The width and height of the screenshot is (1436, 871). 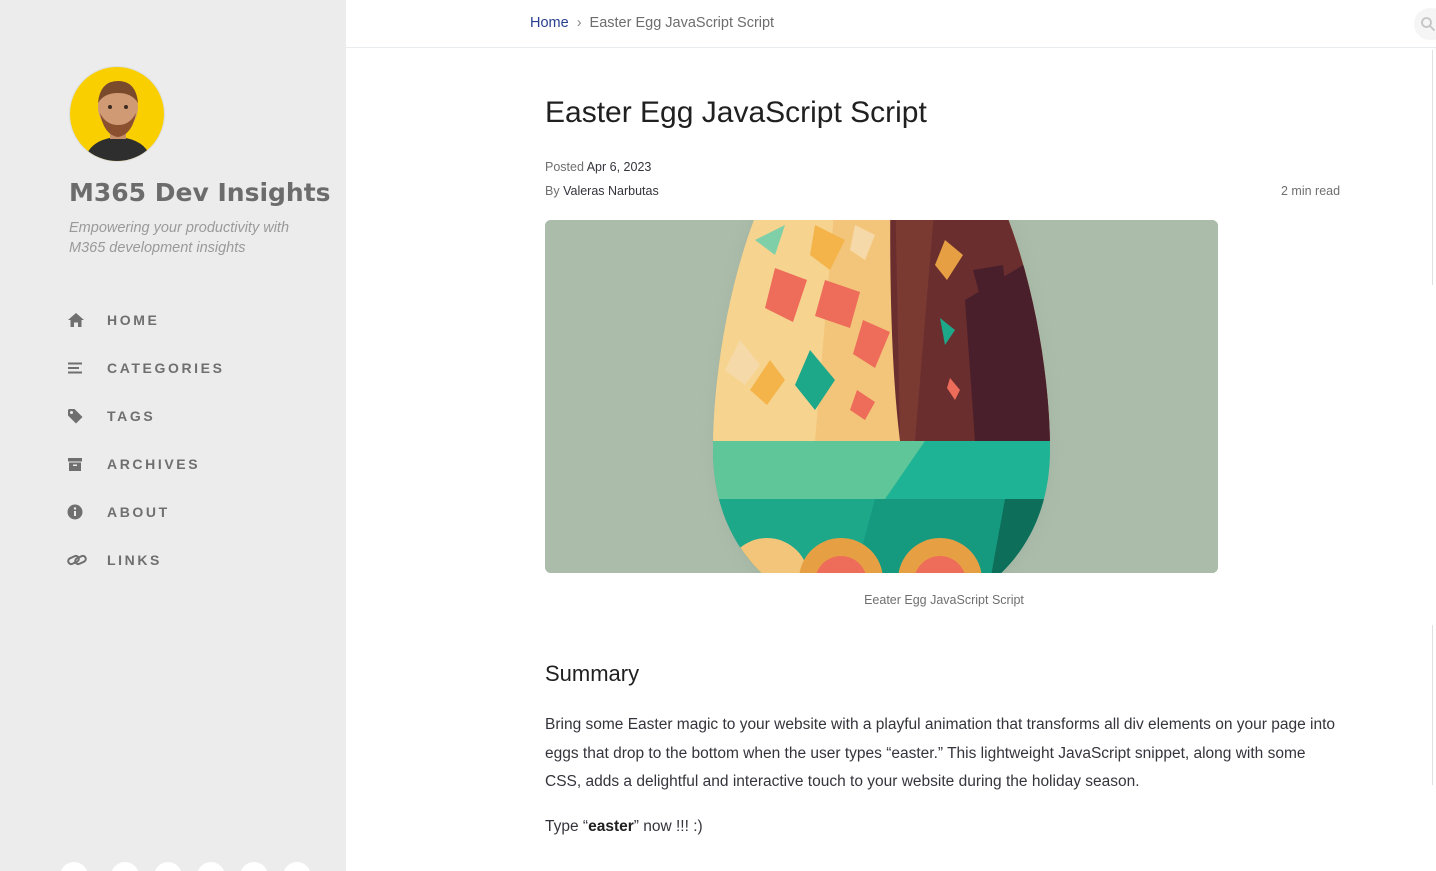 I want to click on post-author: By Valeras Narbutas, so click(x=602, y=191).